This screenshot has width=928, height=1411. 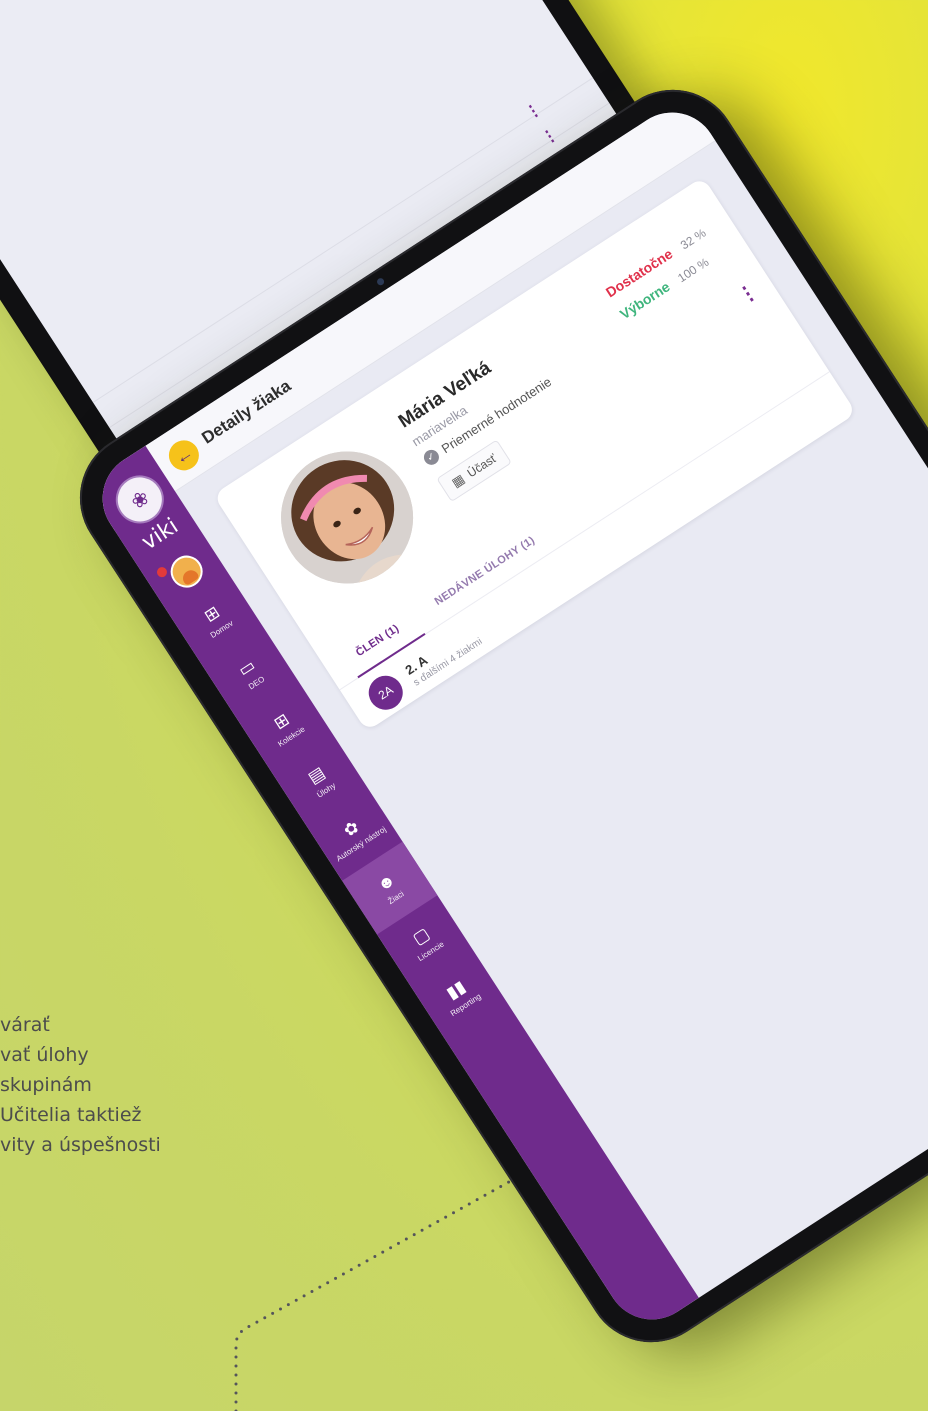 I want to click on monitor-icon: ▭, so click(x=246, y=667).